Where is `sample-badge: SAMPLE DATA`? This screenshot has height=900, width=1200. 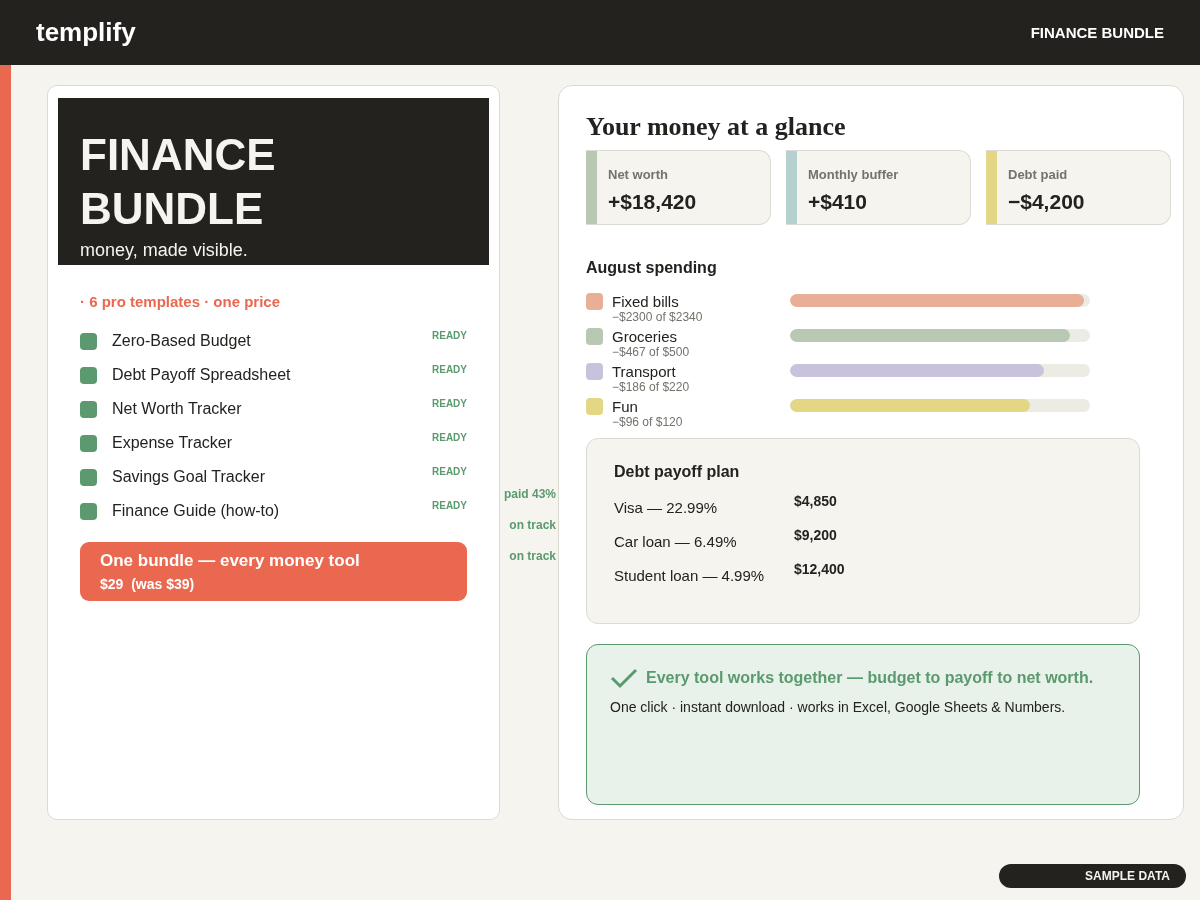
sample-badge: SAMPLE DATA is located at coordinates (1092, 876).